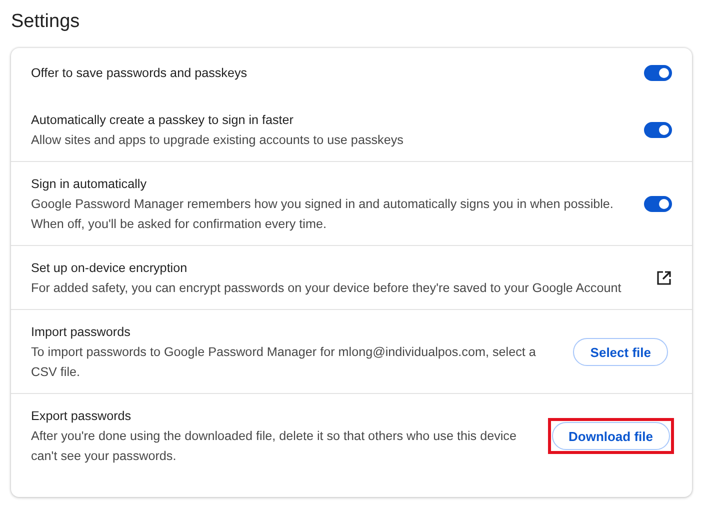 Image resolution: width=704 pixels, height=517 pixels. I want to click on setting-description: To import passwords to Google Password Manager for mlong@individualpos.com, select a CSV file., so click(284, 362).